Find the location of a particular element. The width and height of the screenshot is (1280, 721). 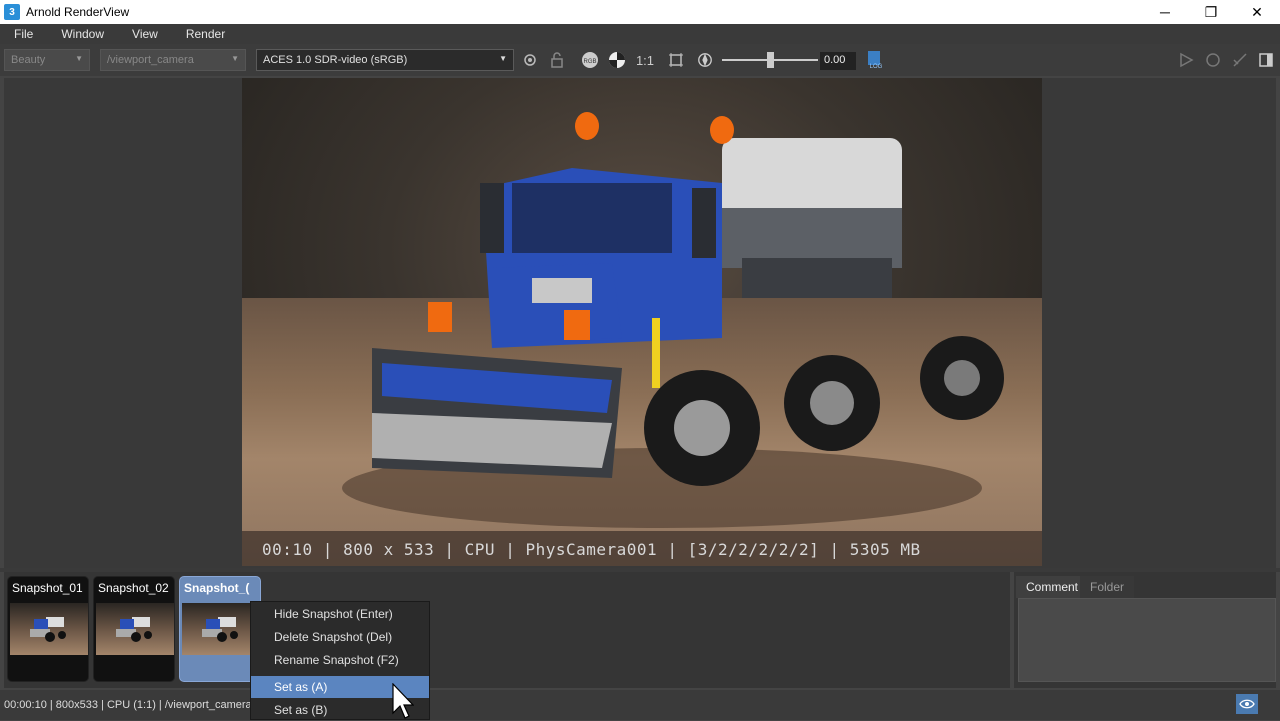

snapshot-label: Snapshot_02 is located at coordinates (133, 588).